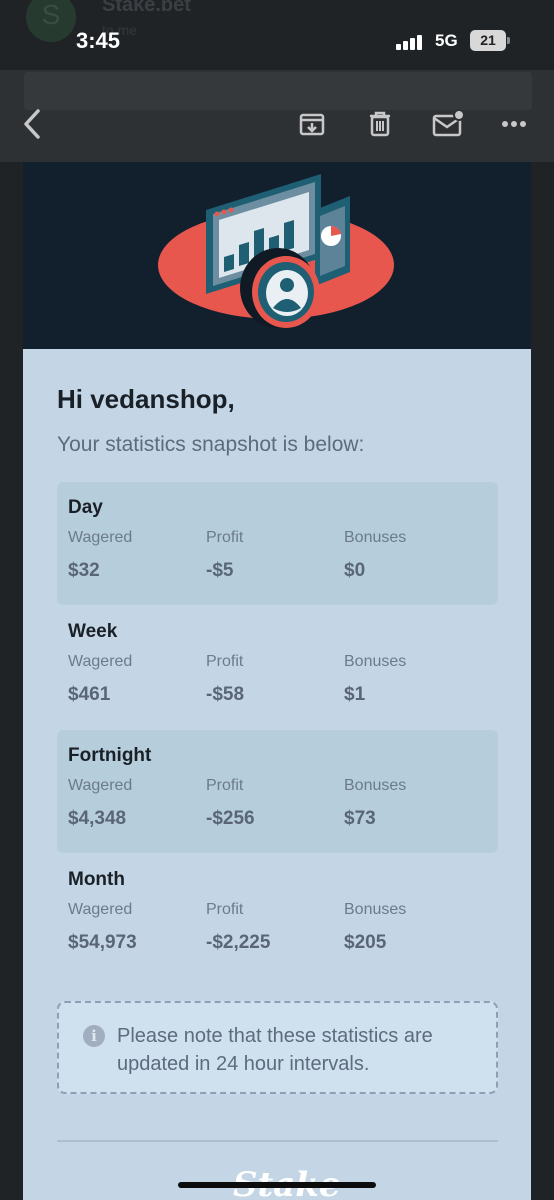 The height and width of the screenshot is (1200, 554). What do you see at coordinates (100, 803) in the screenshot?
I see `wagered-column: Wagered $4,348` at bounding box center [100, 803].